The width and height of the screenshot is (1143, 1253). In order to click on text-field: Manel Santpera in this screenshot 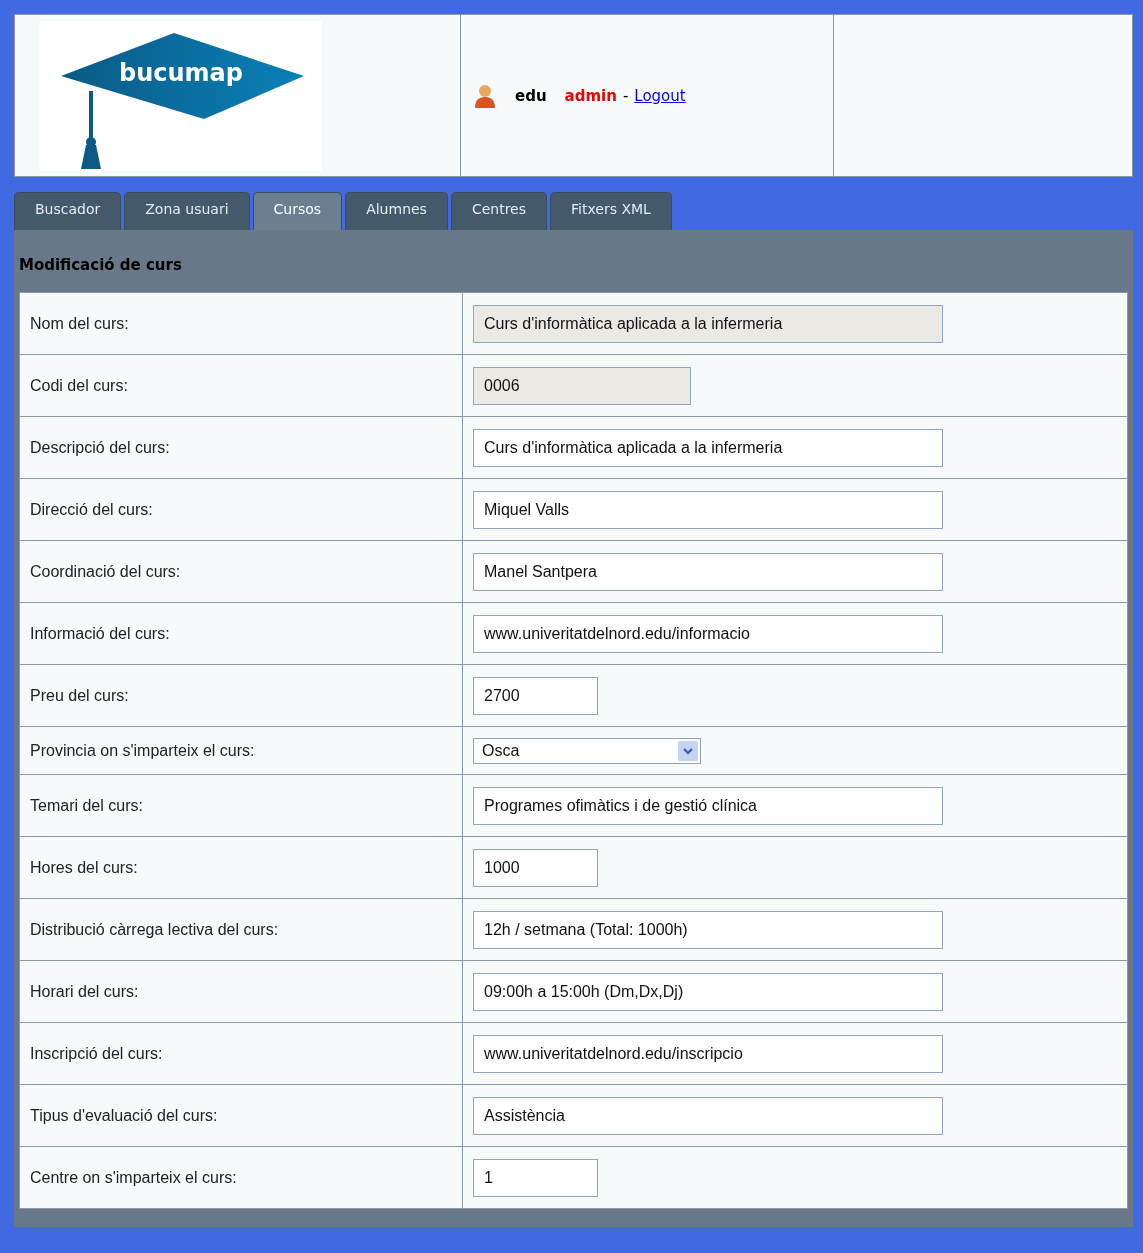, I will do `click(708, 571)`.